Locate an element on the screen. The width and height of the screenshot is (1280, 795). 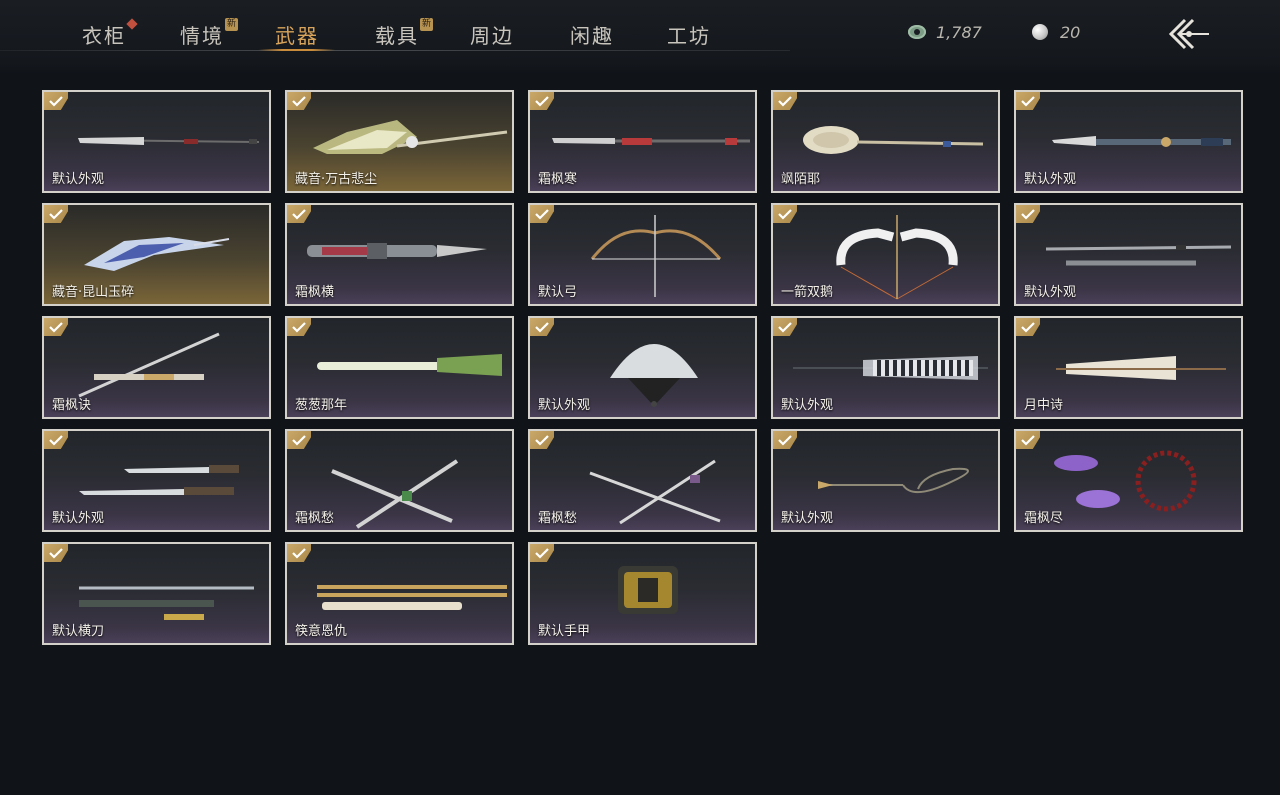
weapon-name: 葱葱那年 is located at coordinates (321, 405).